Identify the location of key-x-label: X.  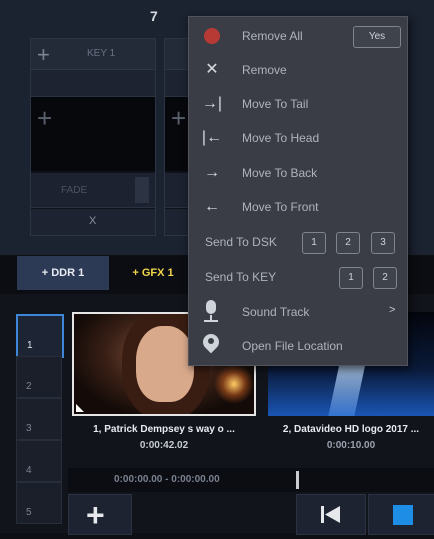
(93, 221).